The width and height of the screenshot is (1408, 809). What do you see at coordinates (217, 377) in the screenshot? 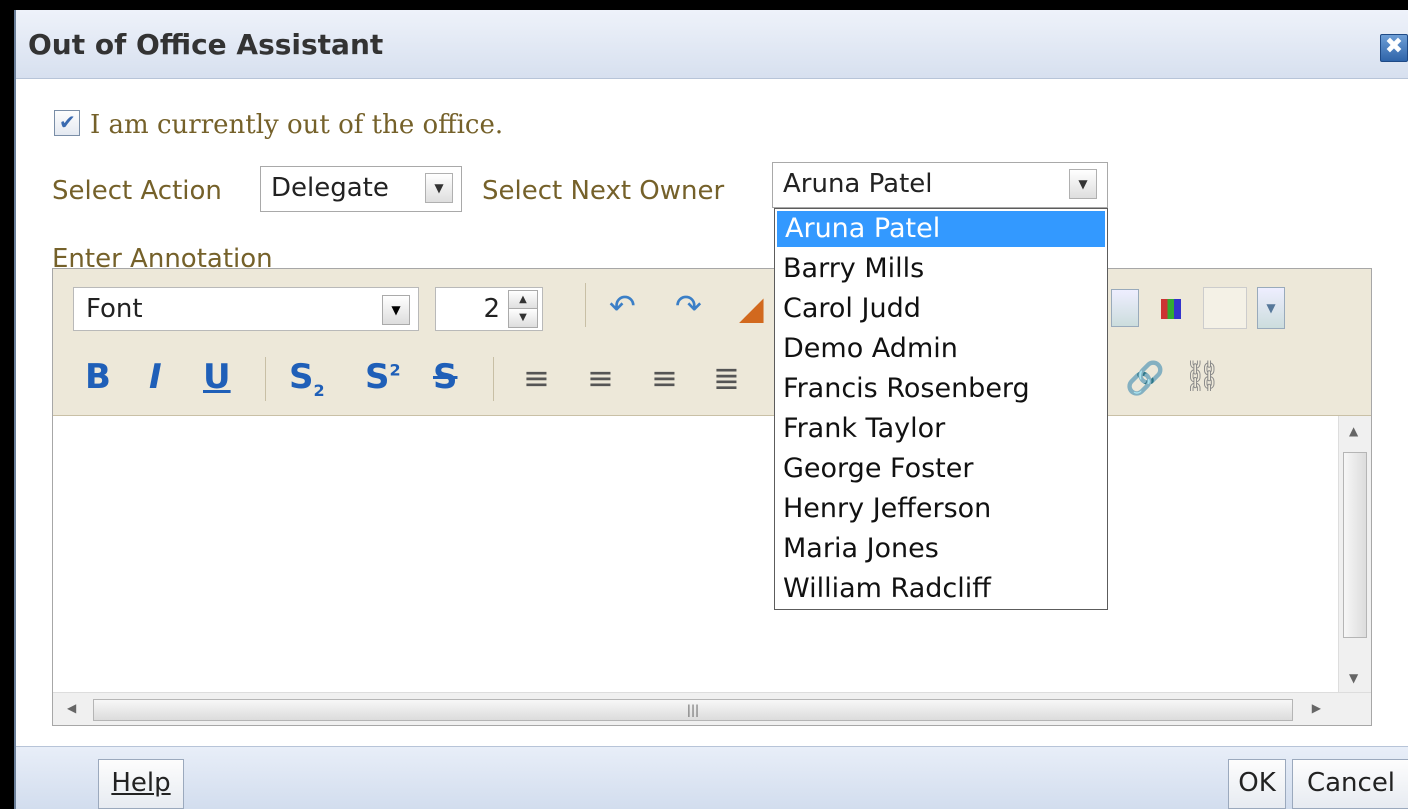
I see `underline-icon: U` at bounding box center [217, 377].